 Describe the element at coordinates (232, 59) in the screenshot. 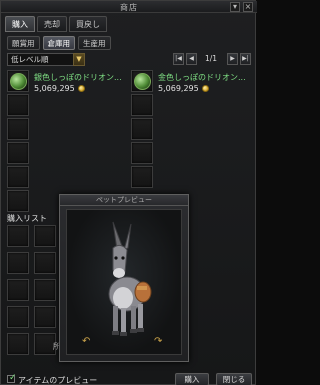

I see `next-page-icon: ▶` at that location.